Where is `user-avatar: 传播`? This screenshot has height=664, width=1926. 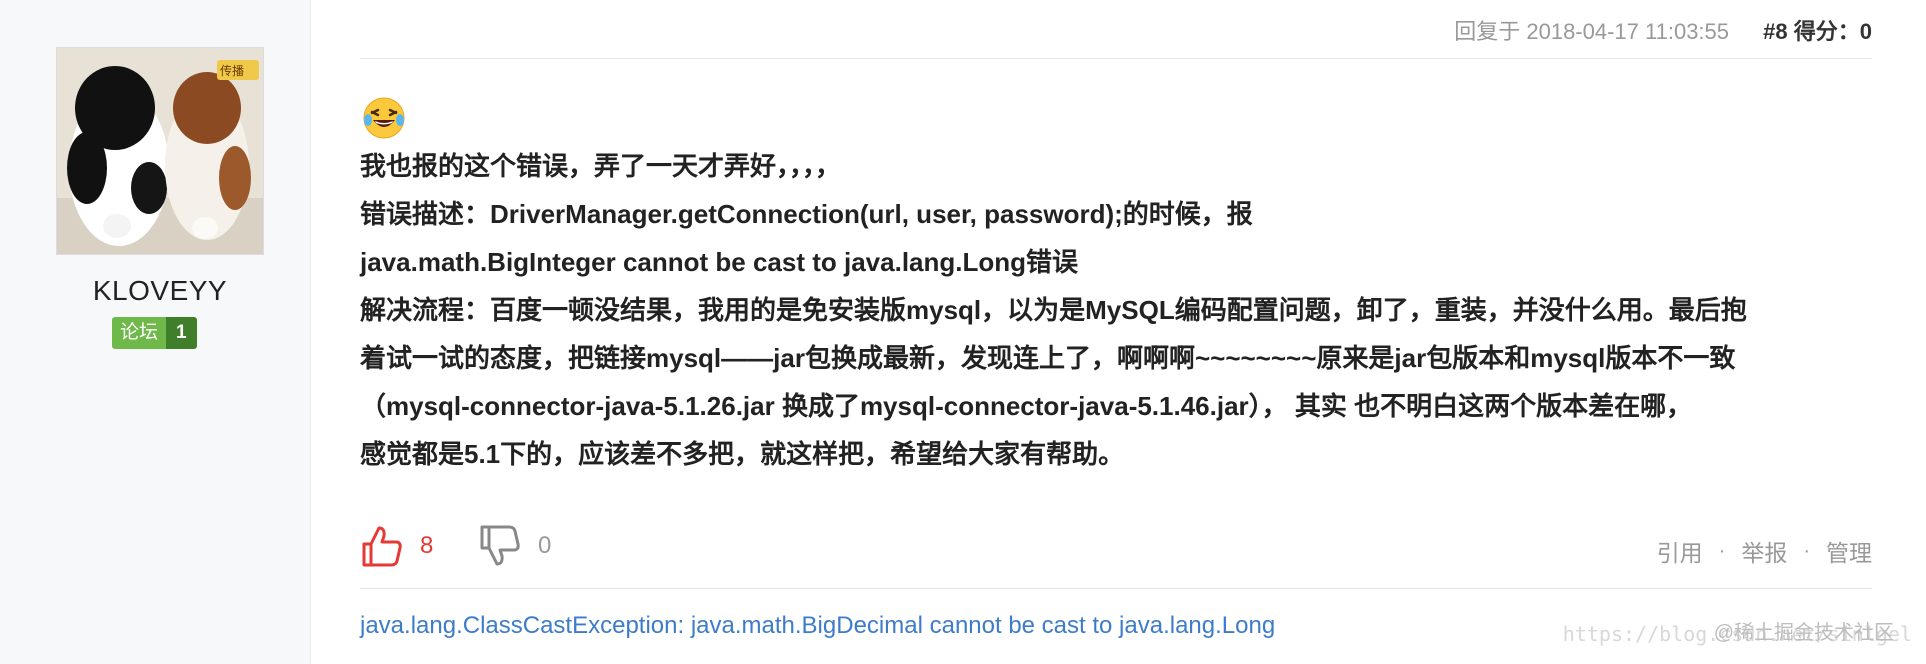 user-avatar: 传播 is located at coordinates (160, 151).